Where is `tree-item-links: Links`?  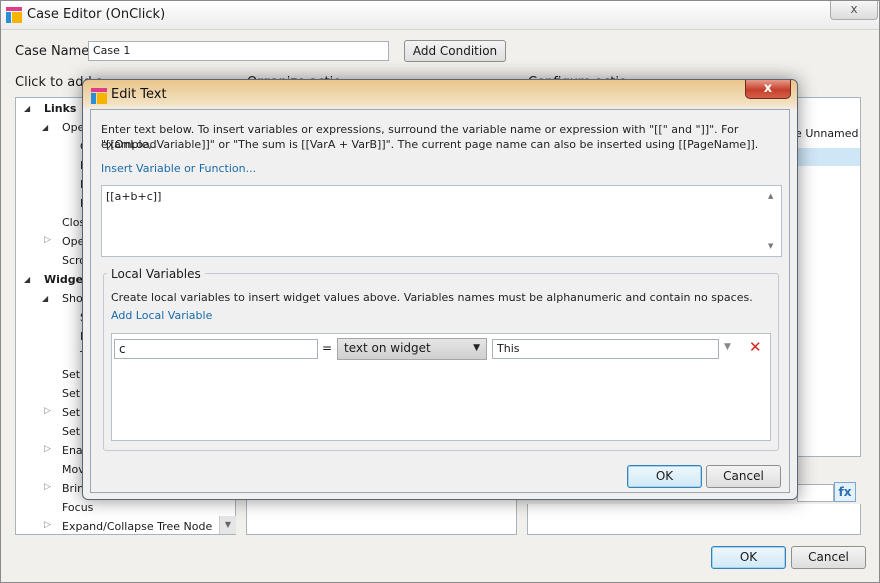 tree-item-links: Links is located at coordinates (60, 108).